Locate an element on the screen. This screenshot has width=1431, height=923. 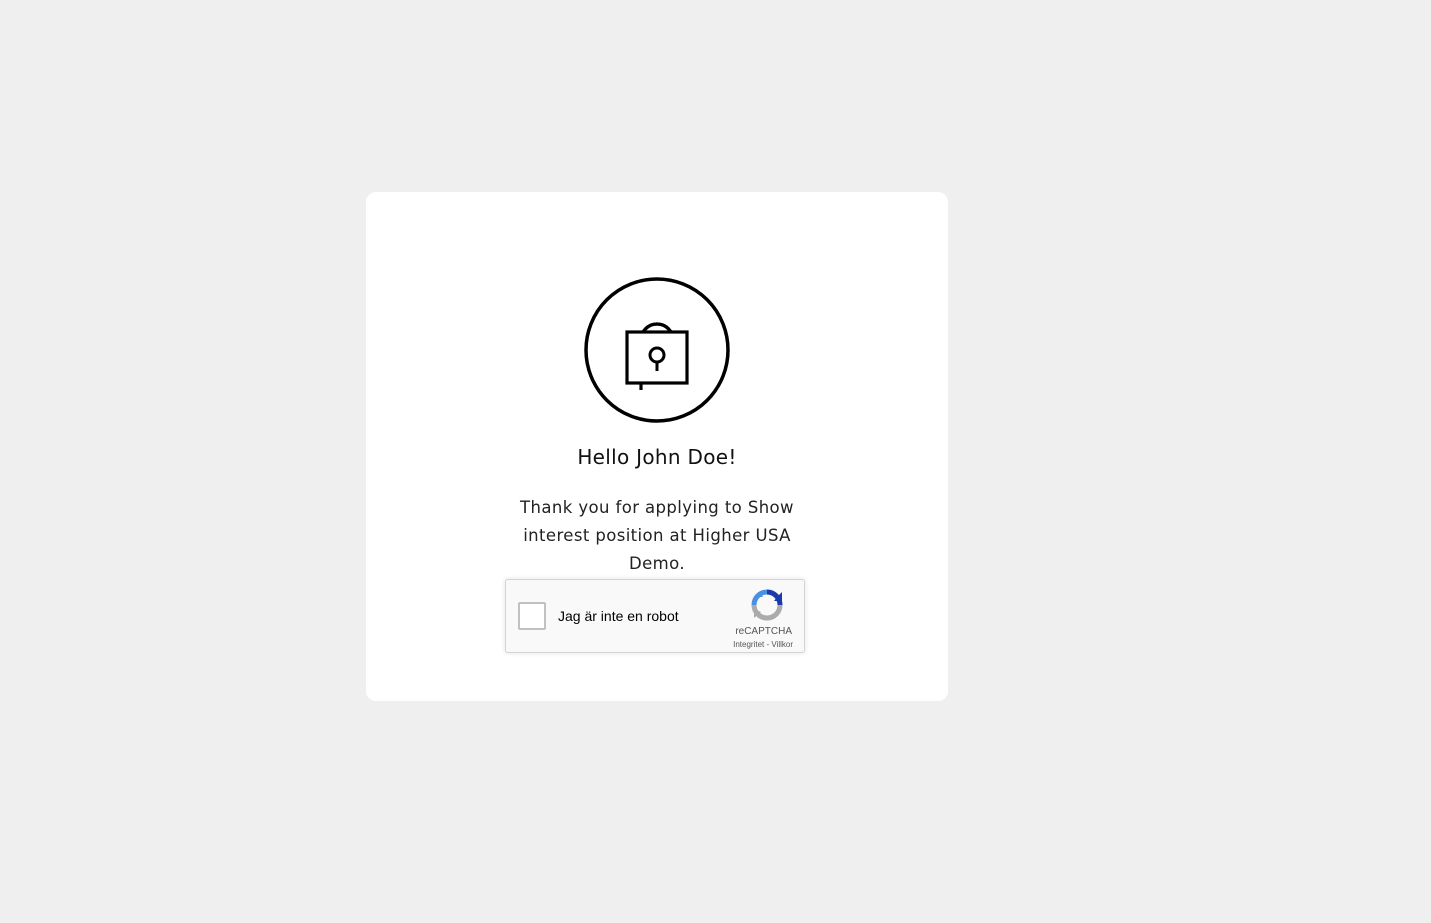
recaptcha-label: Jag är inte en robot is located at coordinates (618, 616).